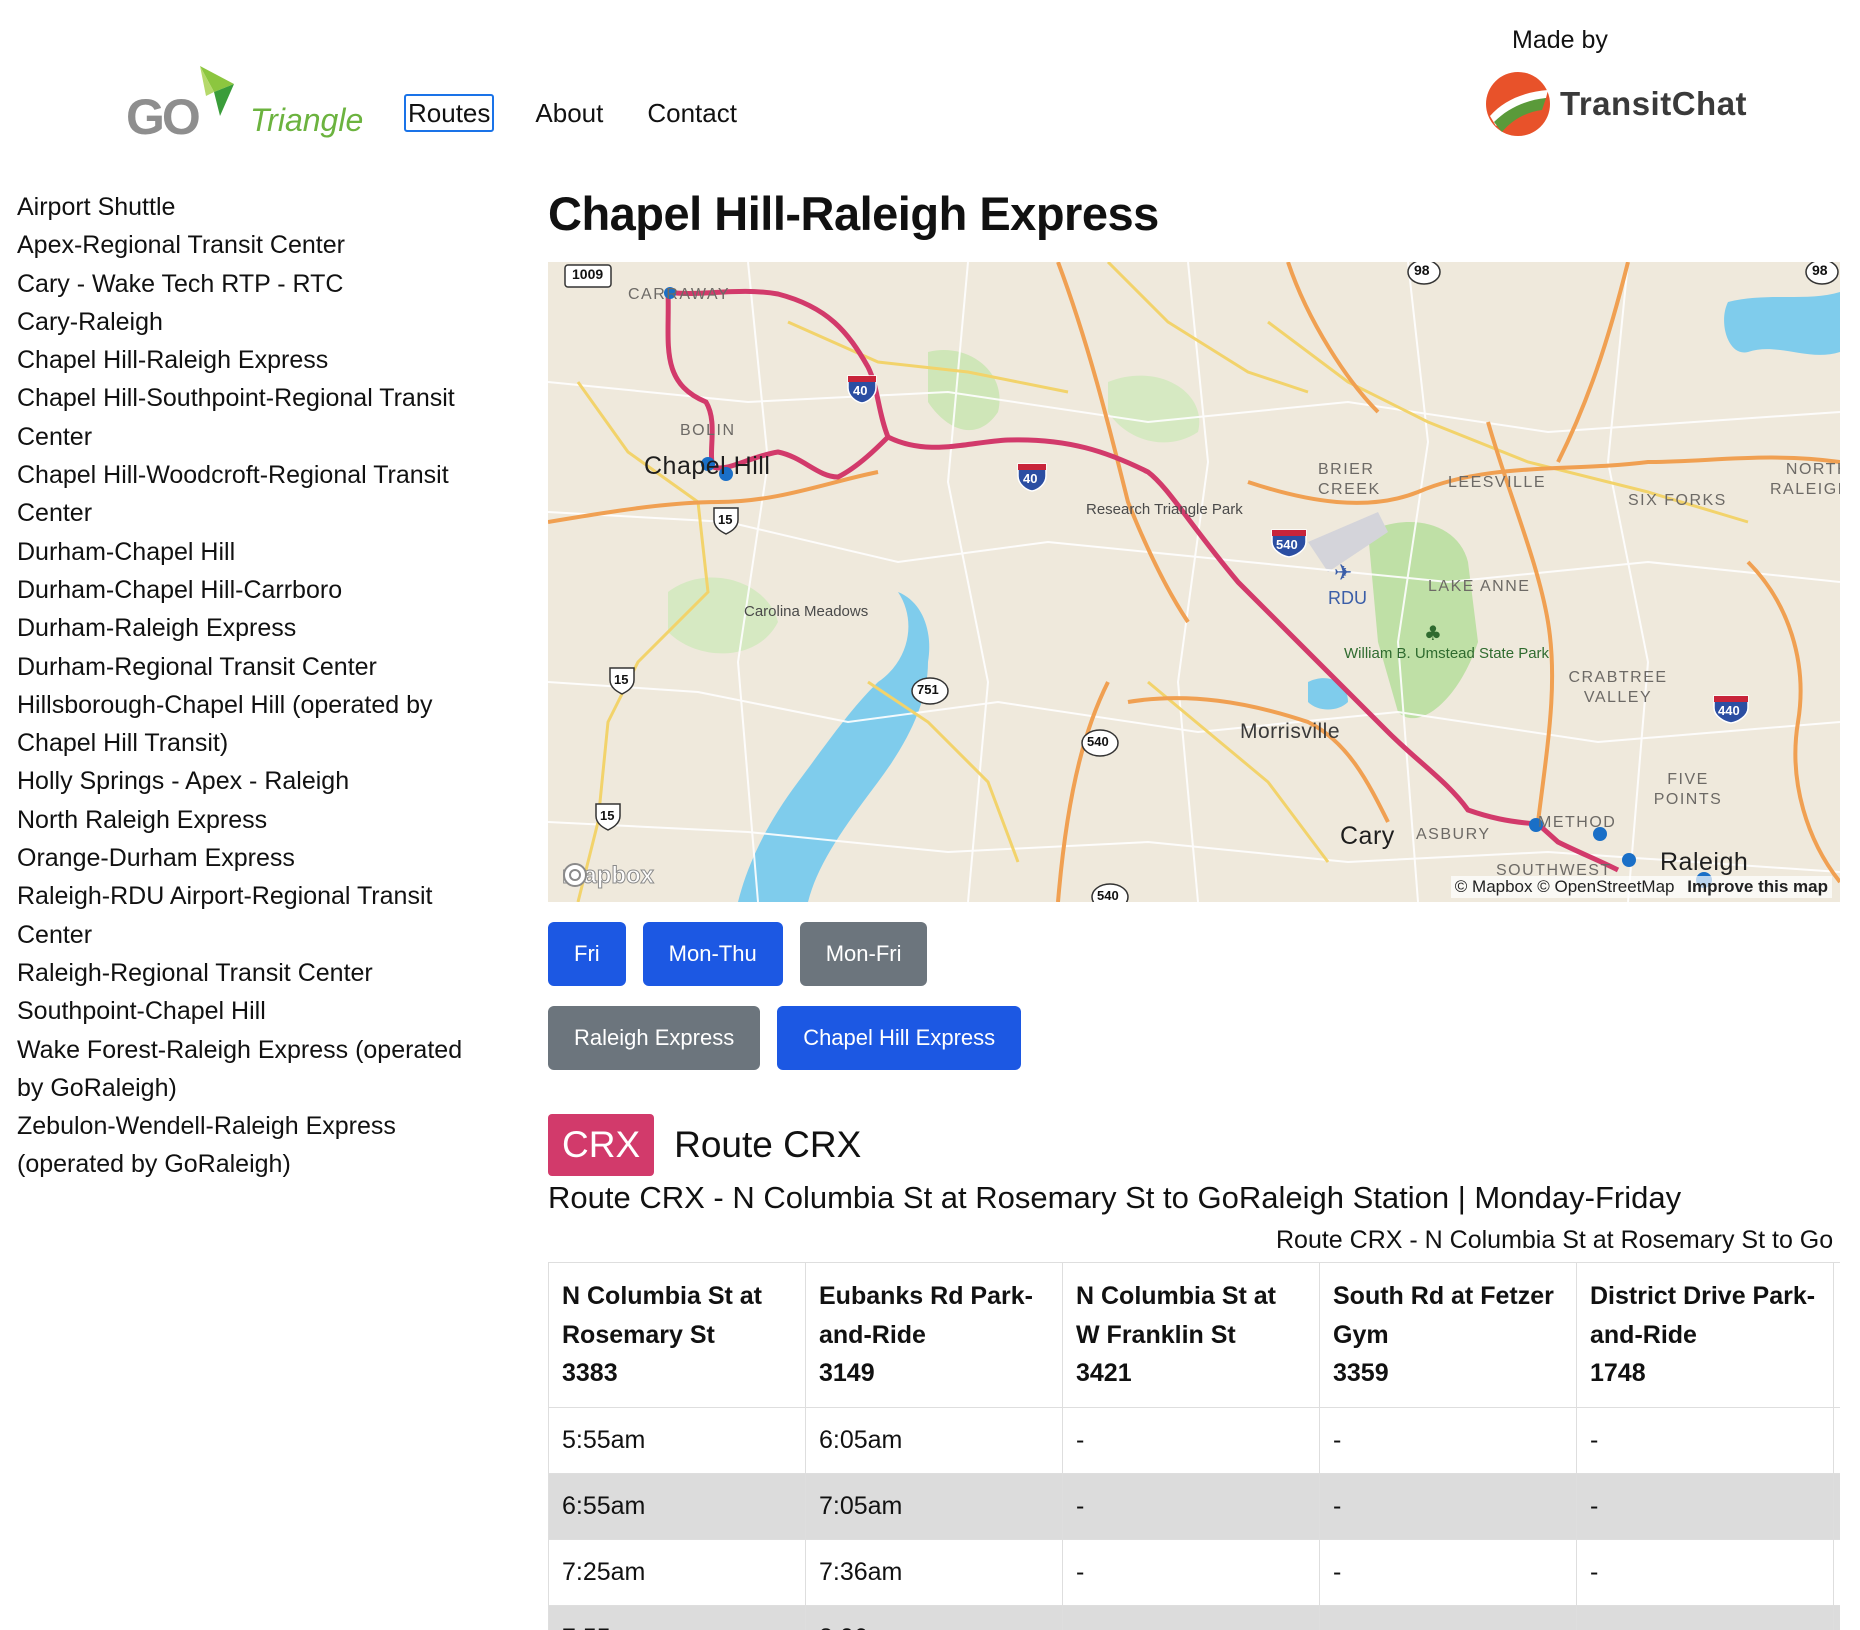  I want to click on direction-buttons: Raleigh Express Chapel Hill Express, so click(785, 1038).